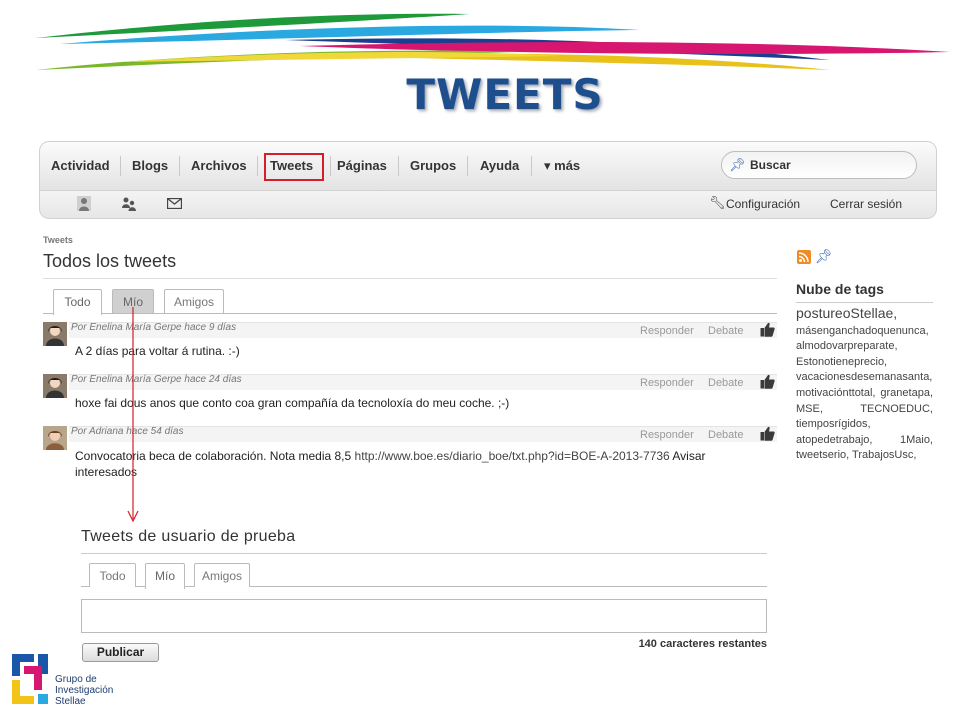 The width and height of the screenshot is (960, 720). What do you see at coordinates (291, 165) in the screenshot?
I see `nav-tweets: Tweets` at bounding box center [291, 165].